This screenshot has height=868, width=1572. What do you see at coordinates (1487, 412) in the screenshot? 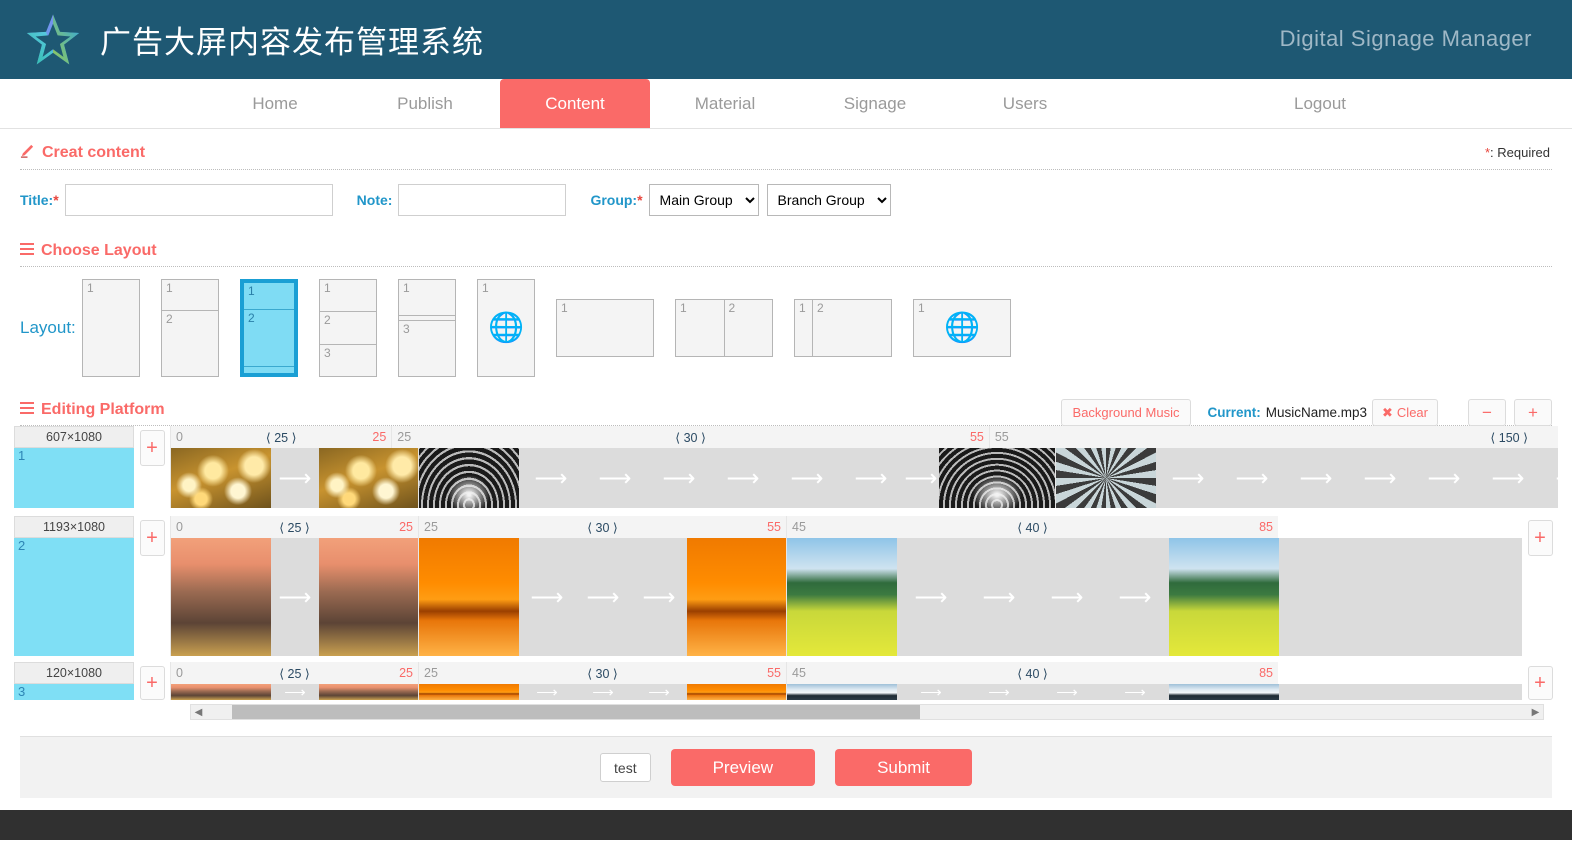
I see `zoom-out-button: −` at bounding box center [1487, 412].